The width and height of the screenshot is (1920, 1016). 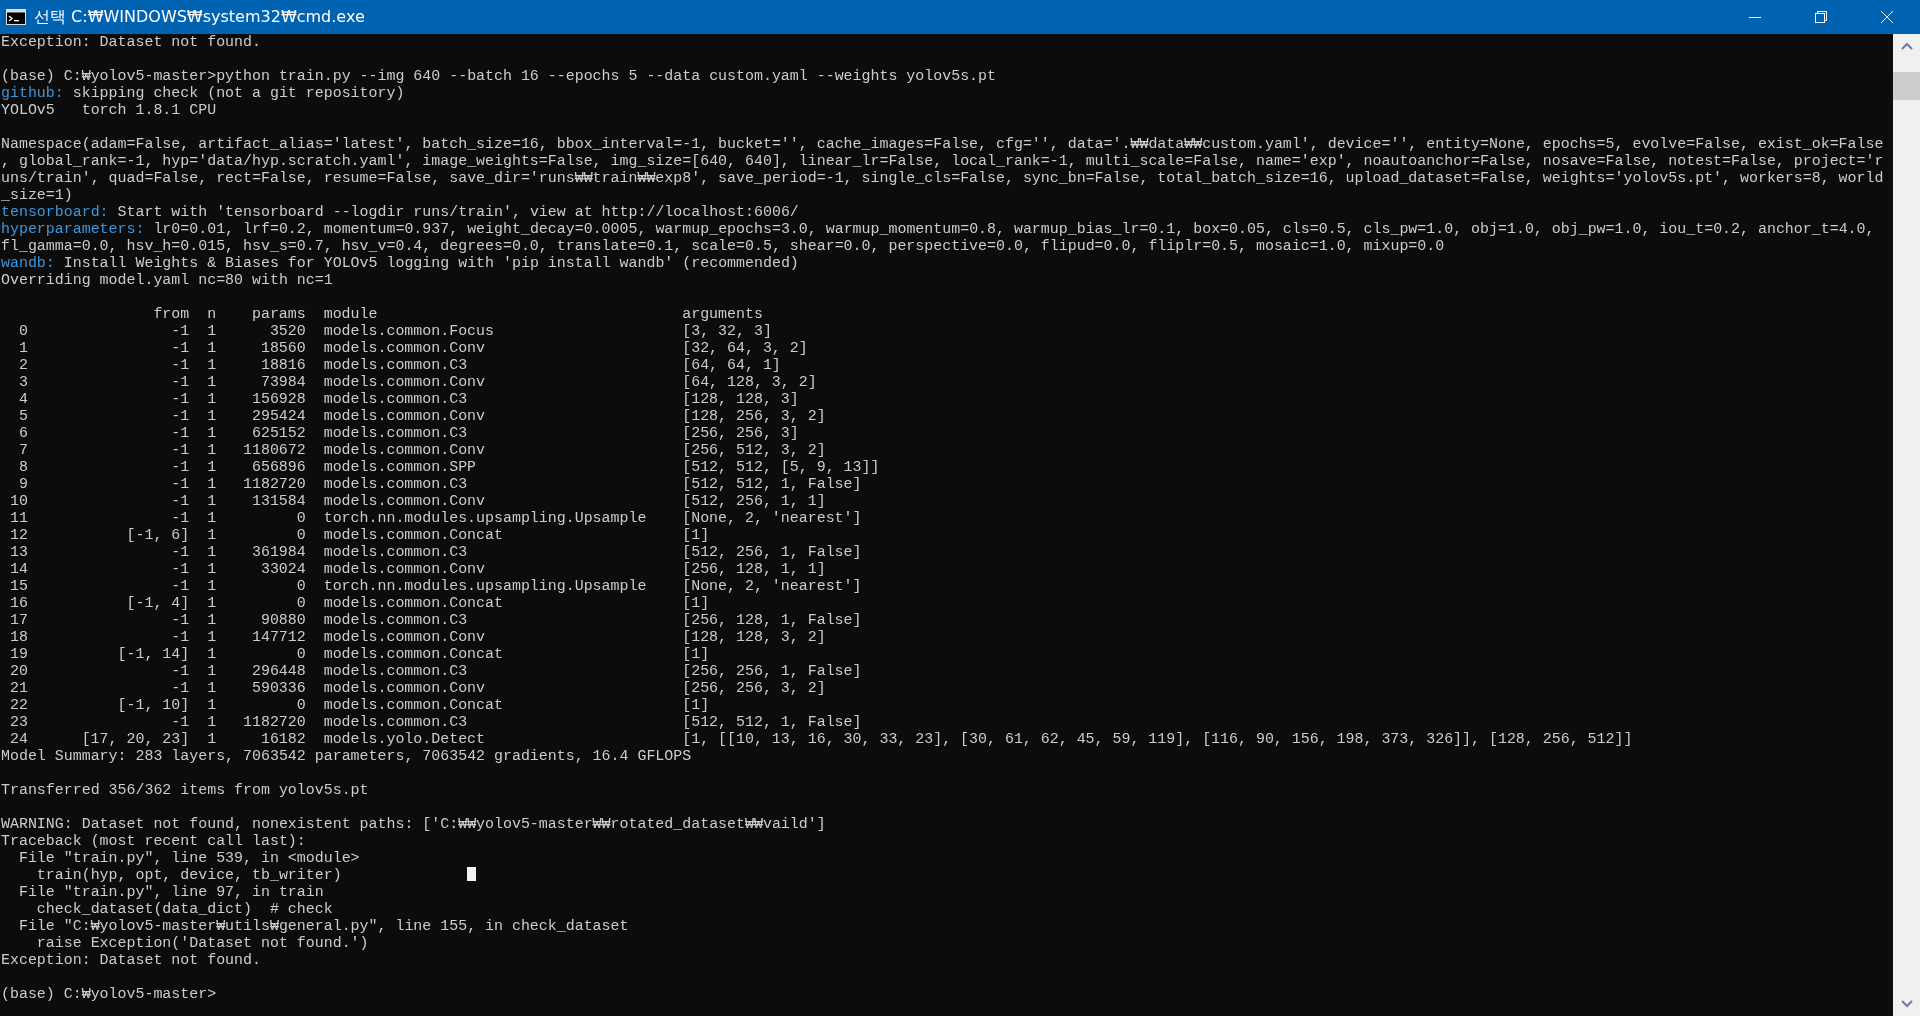 What do you see at coordinates (274, 450) in the screenshot?
I see `table-cell: 1180672` at bounding box center [274, 450].